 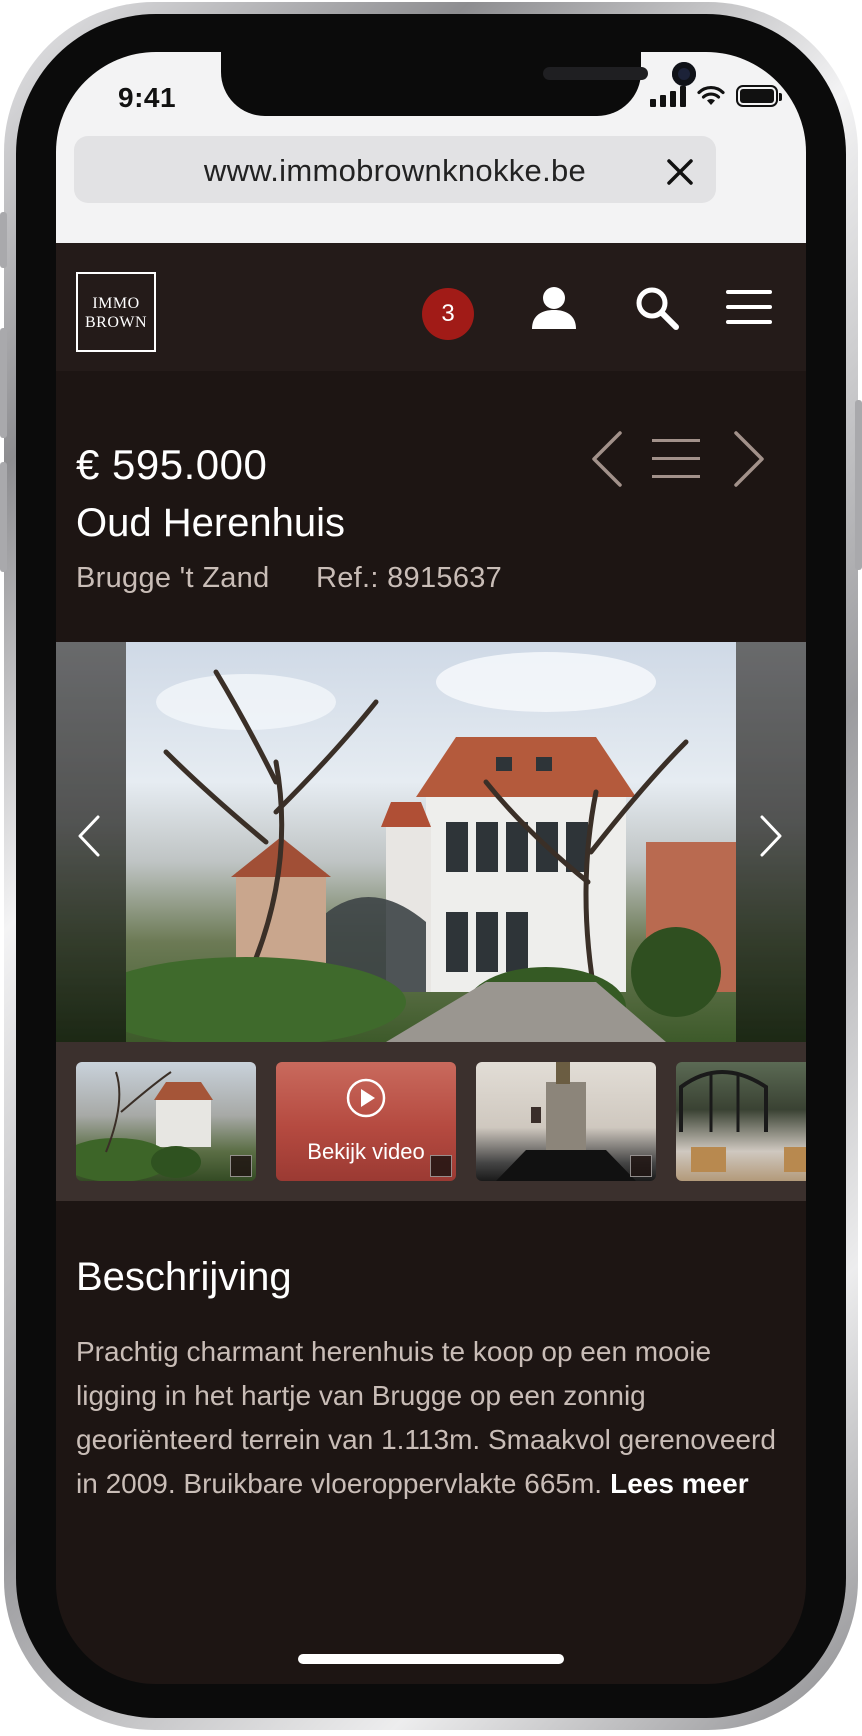 What do you see at coordinates (858, 485) in the screenshot?
I see `power-button` at bounding box center [858, 485].